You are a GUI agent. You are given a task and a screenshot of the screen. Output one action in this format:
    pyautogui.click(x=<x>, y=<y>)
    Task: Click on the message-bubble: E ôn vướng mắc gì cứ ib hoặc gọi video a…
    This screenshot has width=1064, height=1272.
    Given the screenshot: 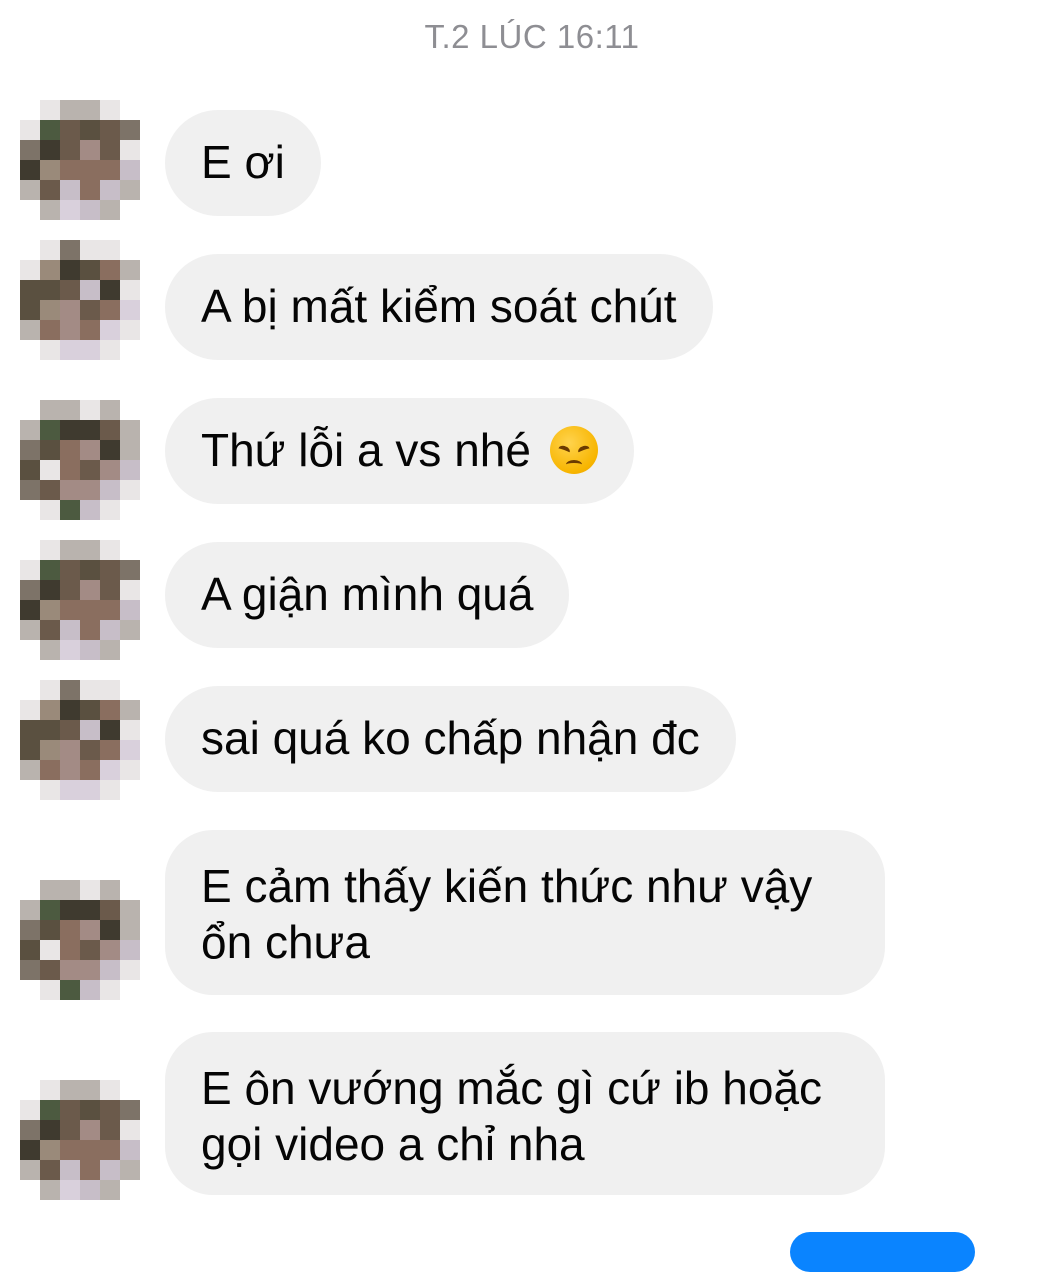 What is the action you would take?
    pyautogui.click(x=525, y=1113)
    